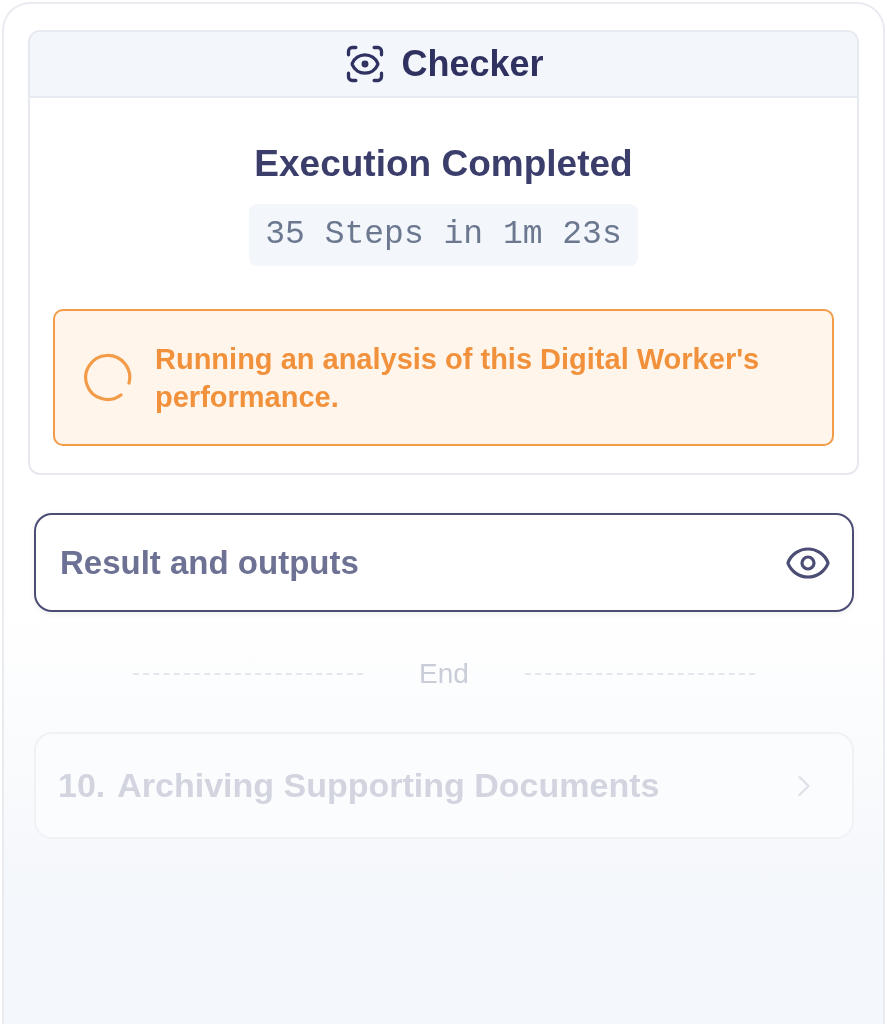 Image resolution: width=887 pixels, height=1024 pixels. I want to click on stats-pill: 35 Steps in 1m 23s, so click(443, 235).